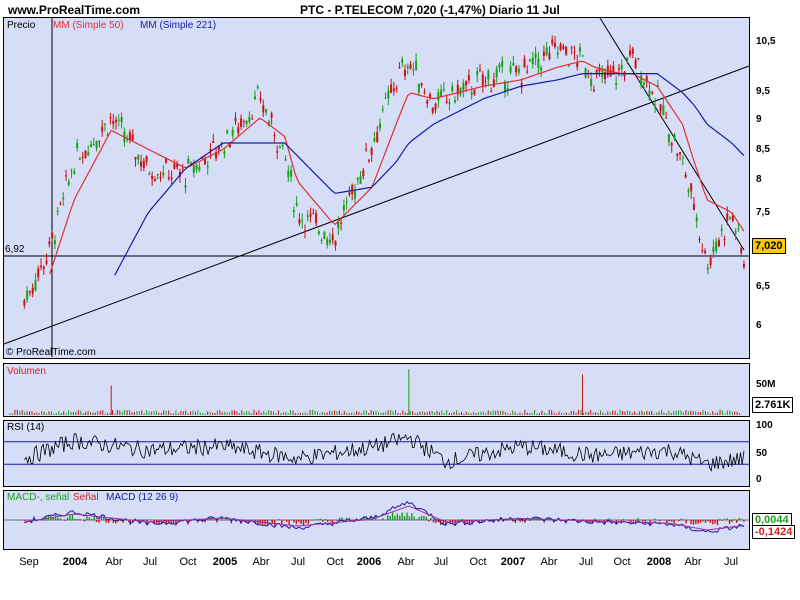  What do you see at coordinates (384, 516) in the screenshot?
I see `macd-line` at bounding box center [384, 516].